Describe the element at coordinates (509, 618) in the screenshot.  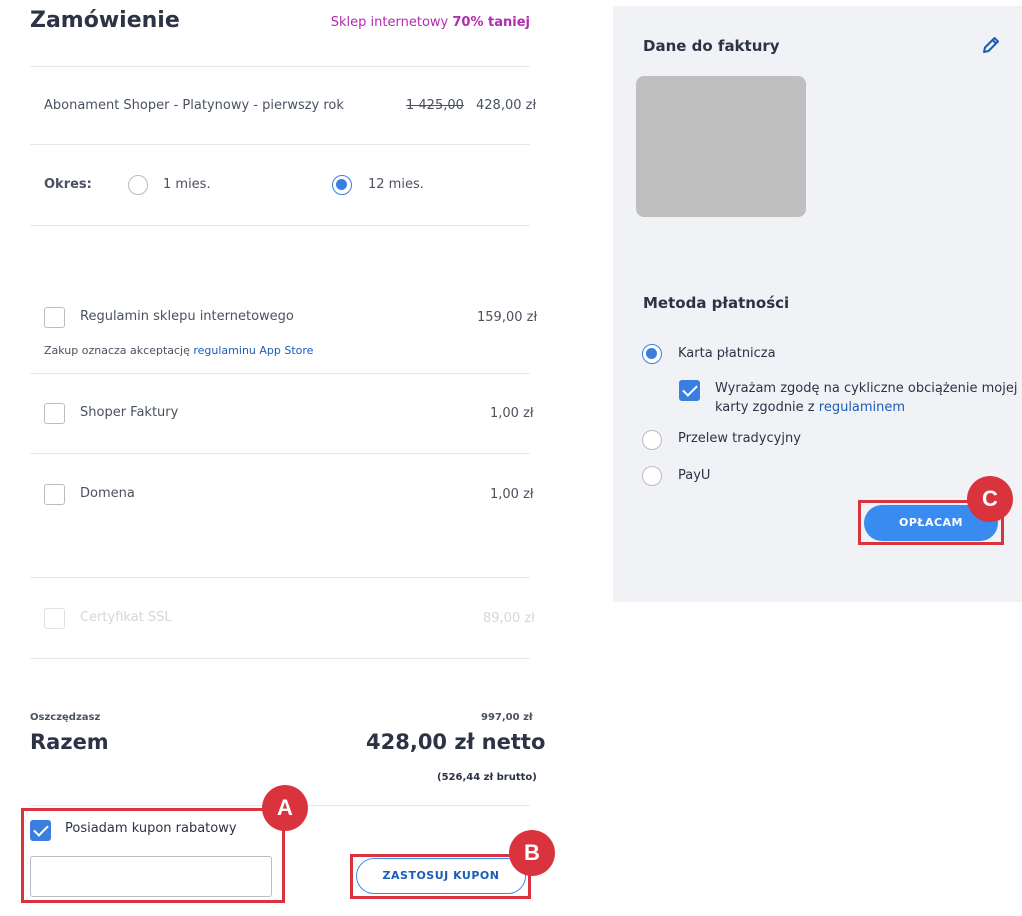
I see `addon-ssl-price: 89,00 zł` at that location.